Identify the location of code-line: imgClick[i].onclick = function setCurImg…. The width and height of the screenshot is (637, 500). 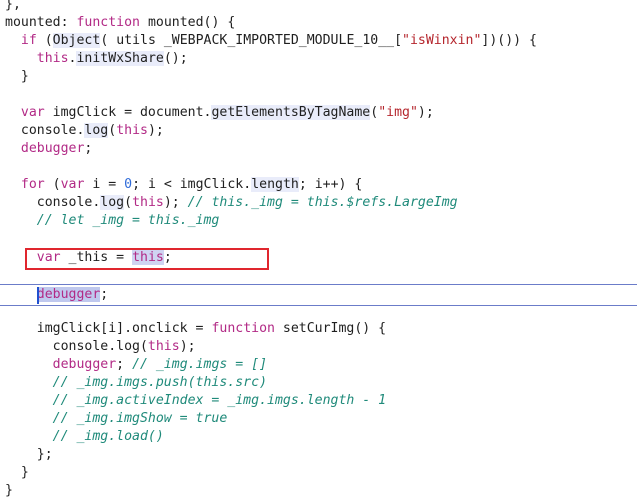
(196, 328).